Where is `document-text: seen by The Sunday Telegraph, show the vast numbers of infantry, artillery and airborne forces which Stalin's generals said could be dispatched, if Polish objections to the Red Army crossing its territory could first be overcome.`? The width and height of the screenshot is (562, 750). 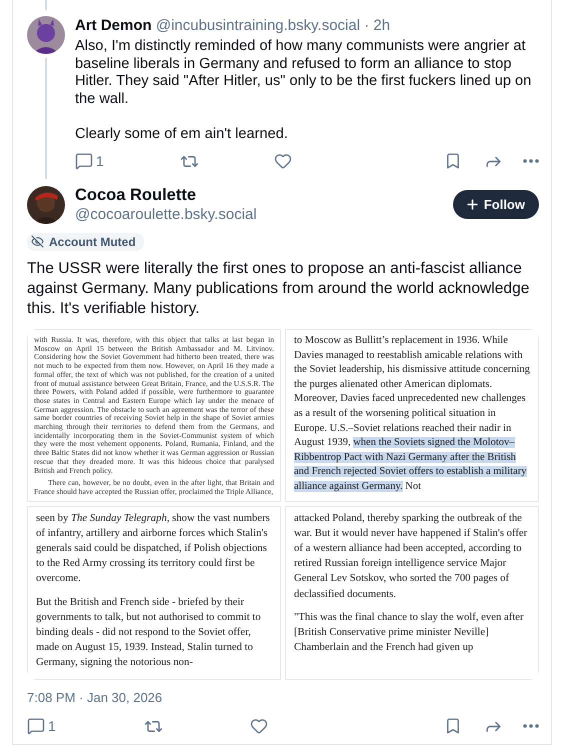
document-text: seen by The Sunday Telegraph, show the vast numbers of infantry, artillery and airborne forces which Stalin's generals said could be dispatched, if Polish objections to the Red Army crossing its territory could first be overcome. is located at coordinates (153, 548).